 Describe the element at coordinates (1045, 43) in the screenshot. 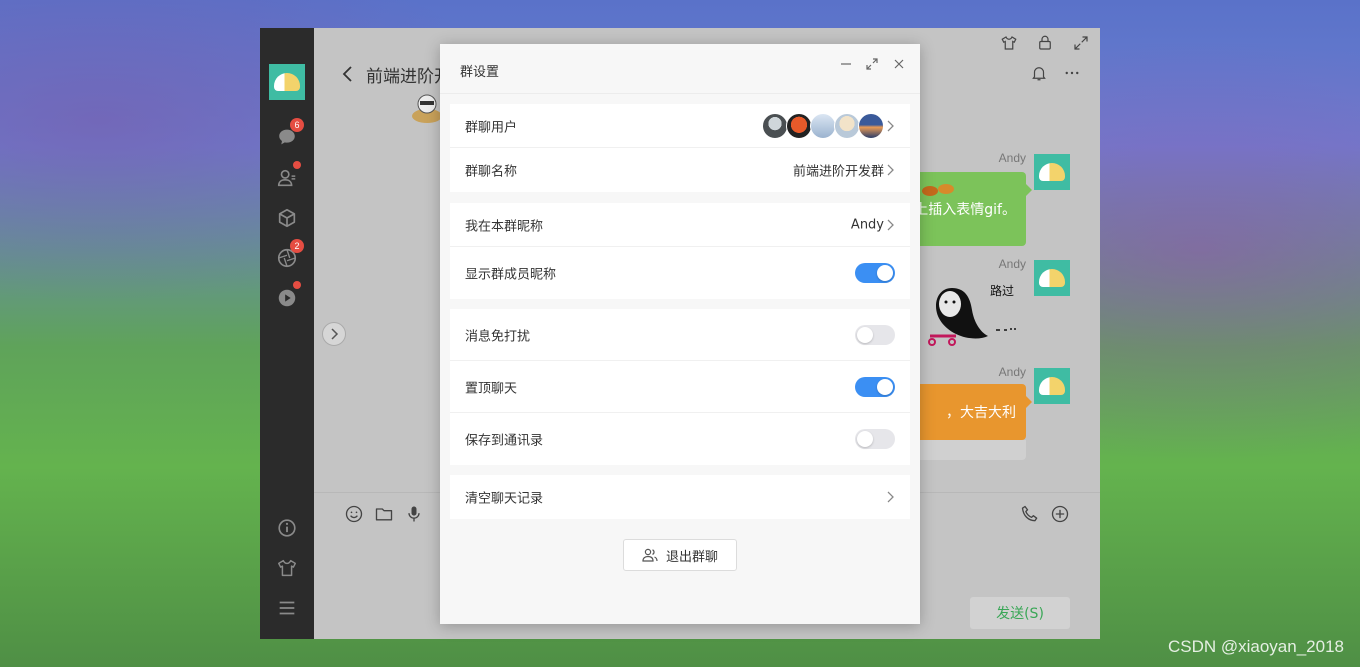

I see `lock-icon` at that location.